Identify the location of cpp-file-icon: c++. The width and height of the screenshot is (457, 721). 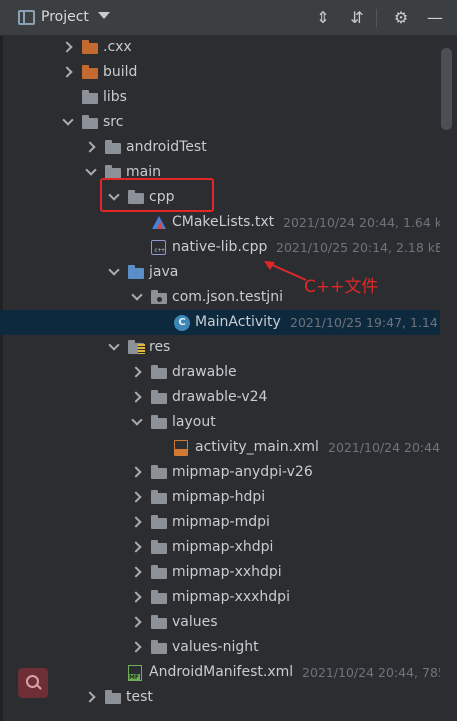
(159, 247).